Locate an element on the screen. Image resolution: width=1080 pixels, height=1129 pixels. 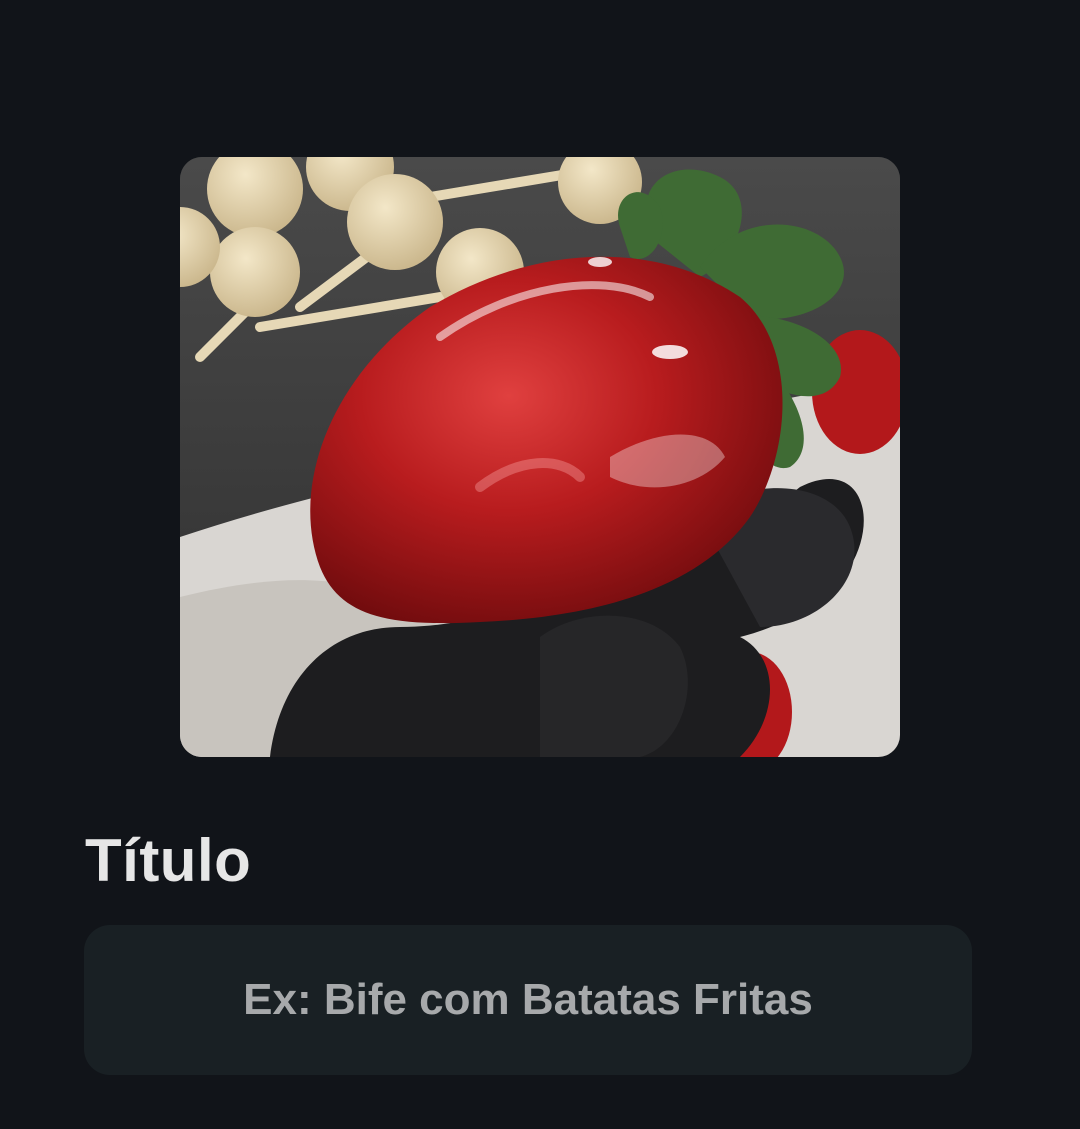
title-input-placeholder: Ex: Bife com Batatas Fritas is located at coordinates (528, 999).